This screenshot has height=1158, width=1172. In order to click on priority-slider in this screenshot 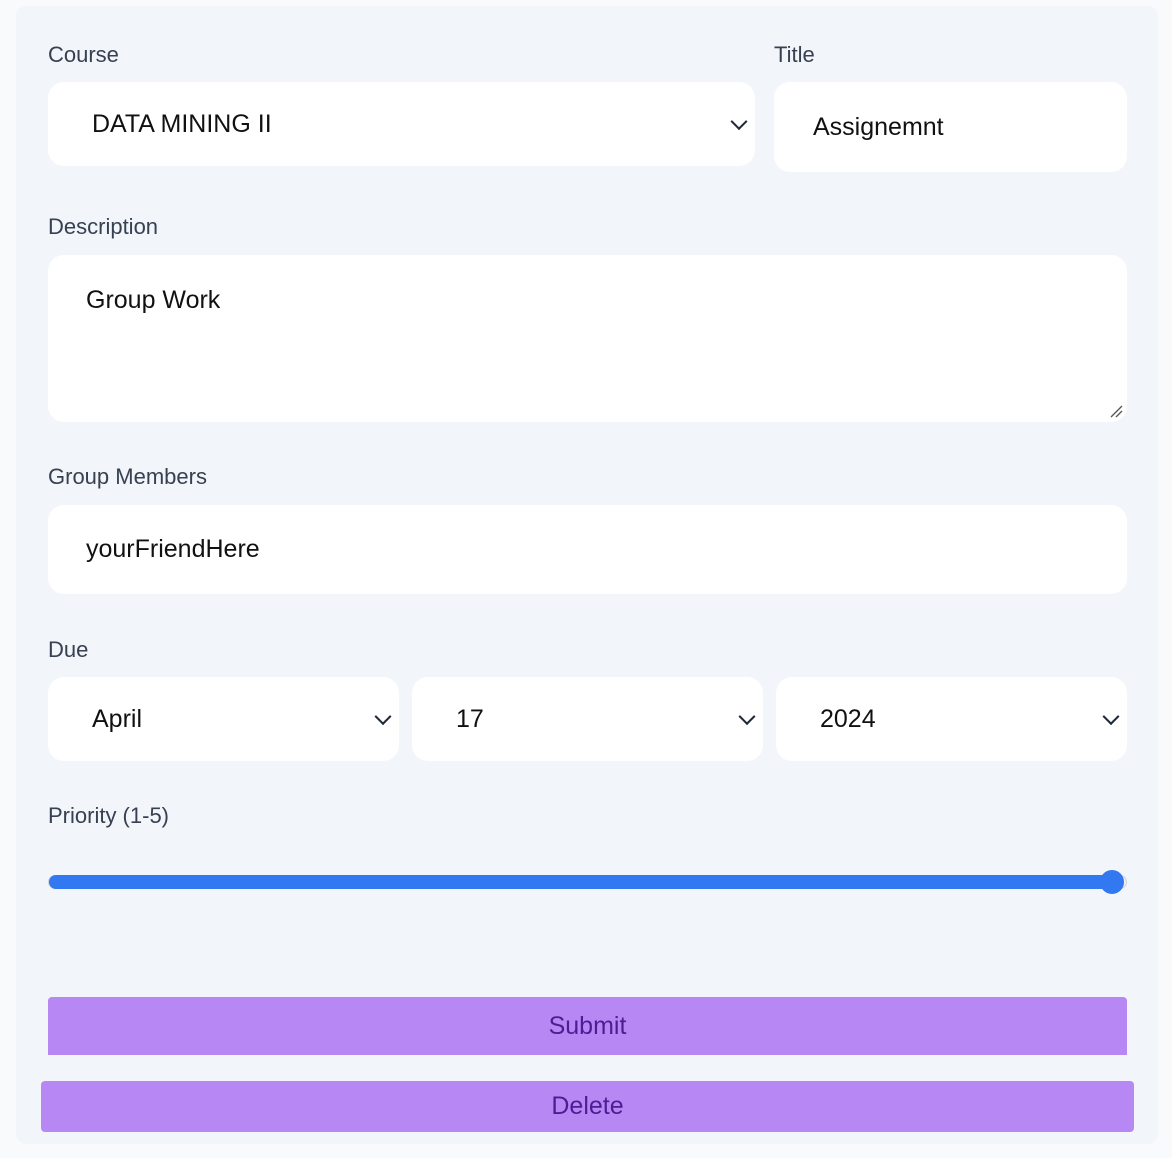, I will do `click(587, 882)`.